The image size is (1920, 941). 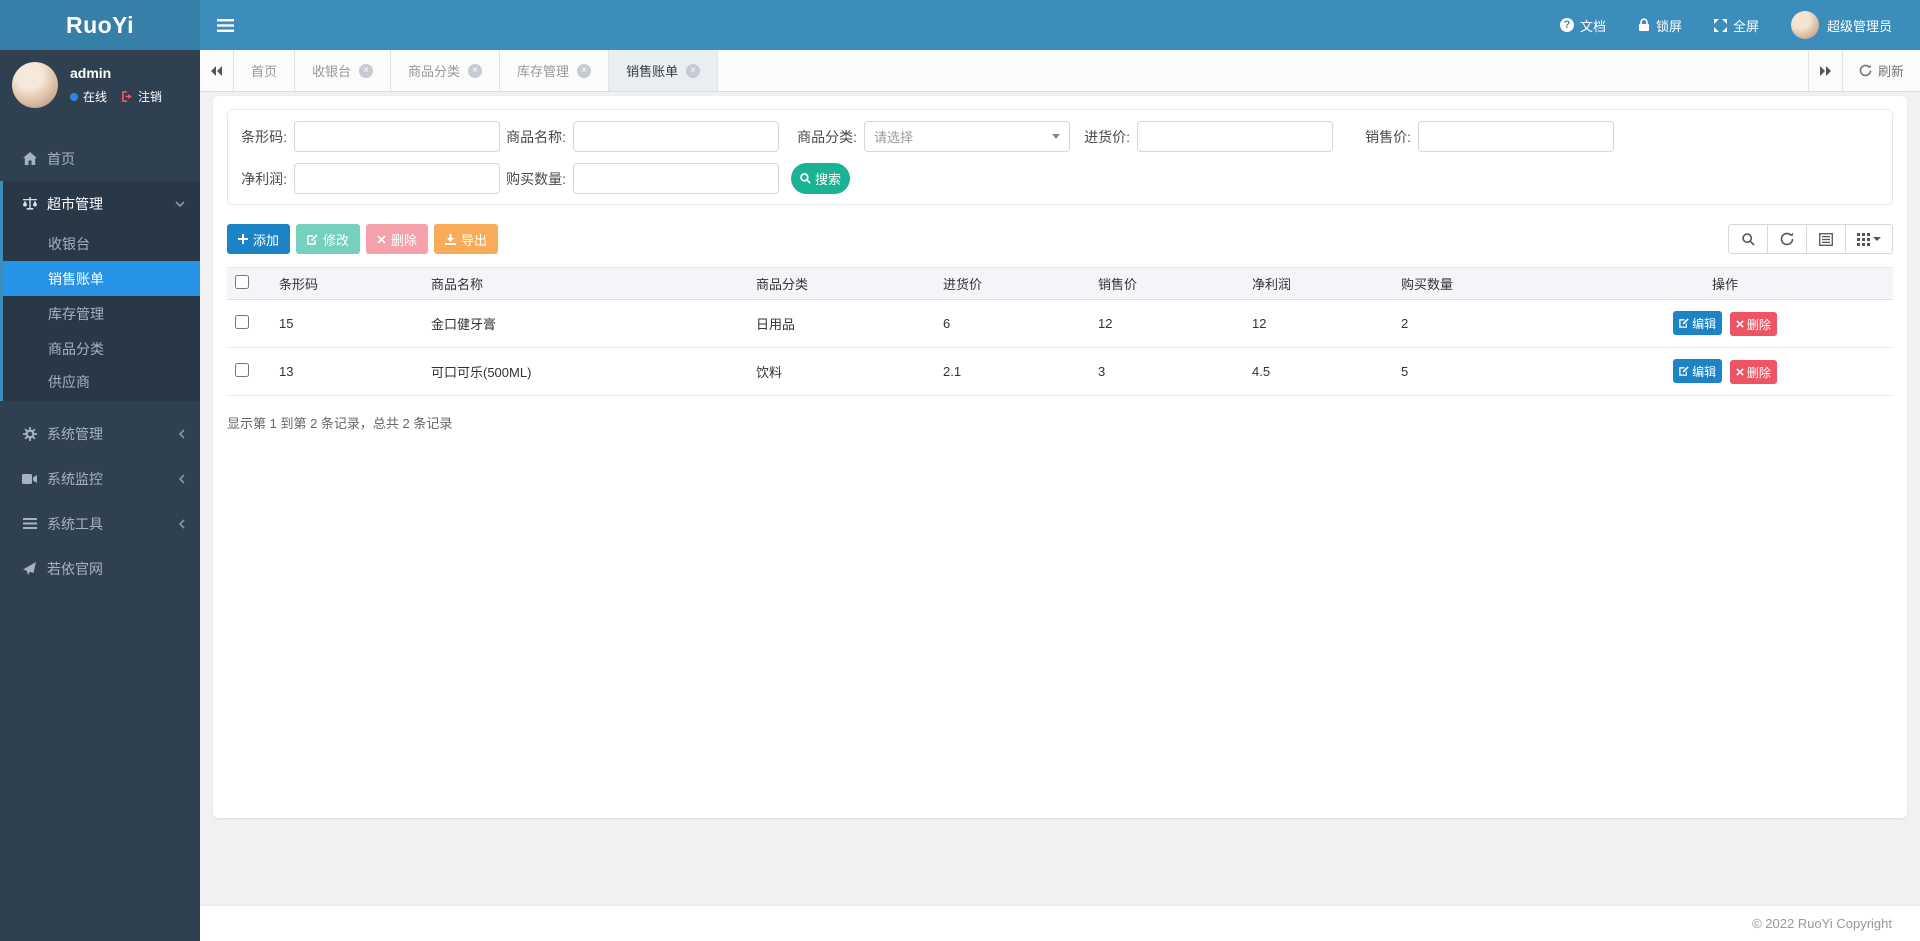 I want to click on export-button: 导出, so click(x=466, y=239).